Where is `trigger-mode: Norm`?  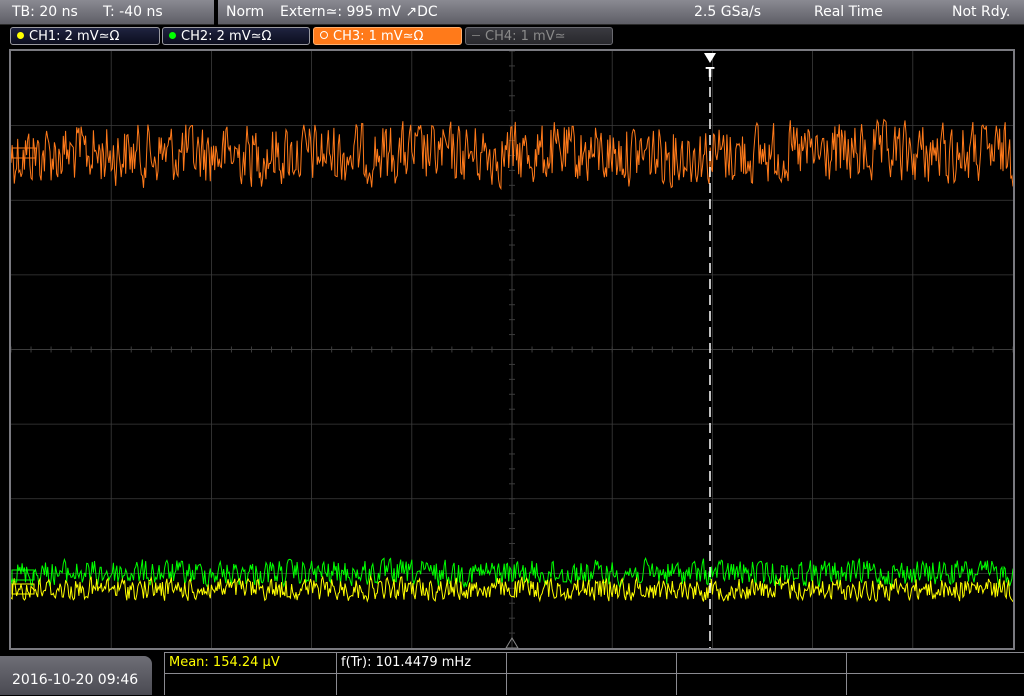 trigger-mode: Norm is located at coordinates (245, 12).